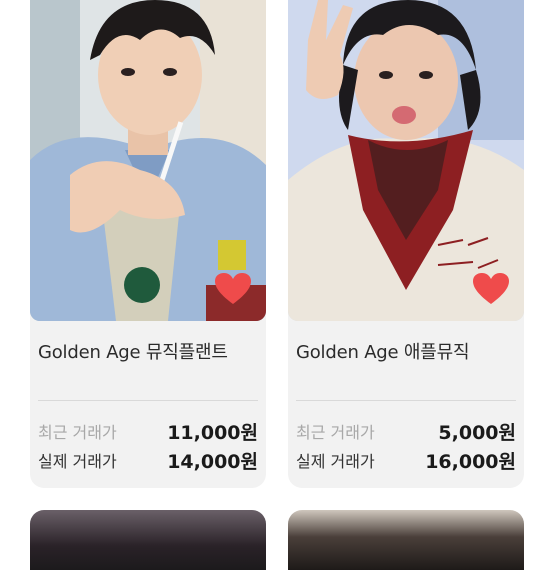 This screenshot has width=554, height=570. Describe the element at coordinates (148, 431) in the screenshot. I see `recent-price-row: 최근 거래가 11,000원` at that location.